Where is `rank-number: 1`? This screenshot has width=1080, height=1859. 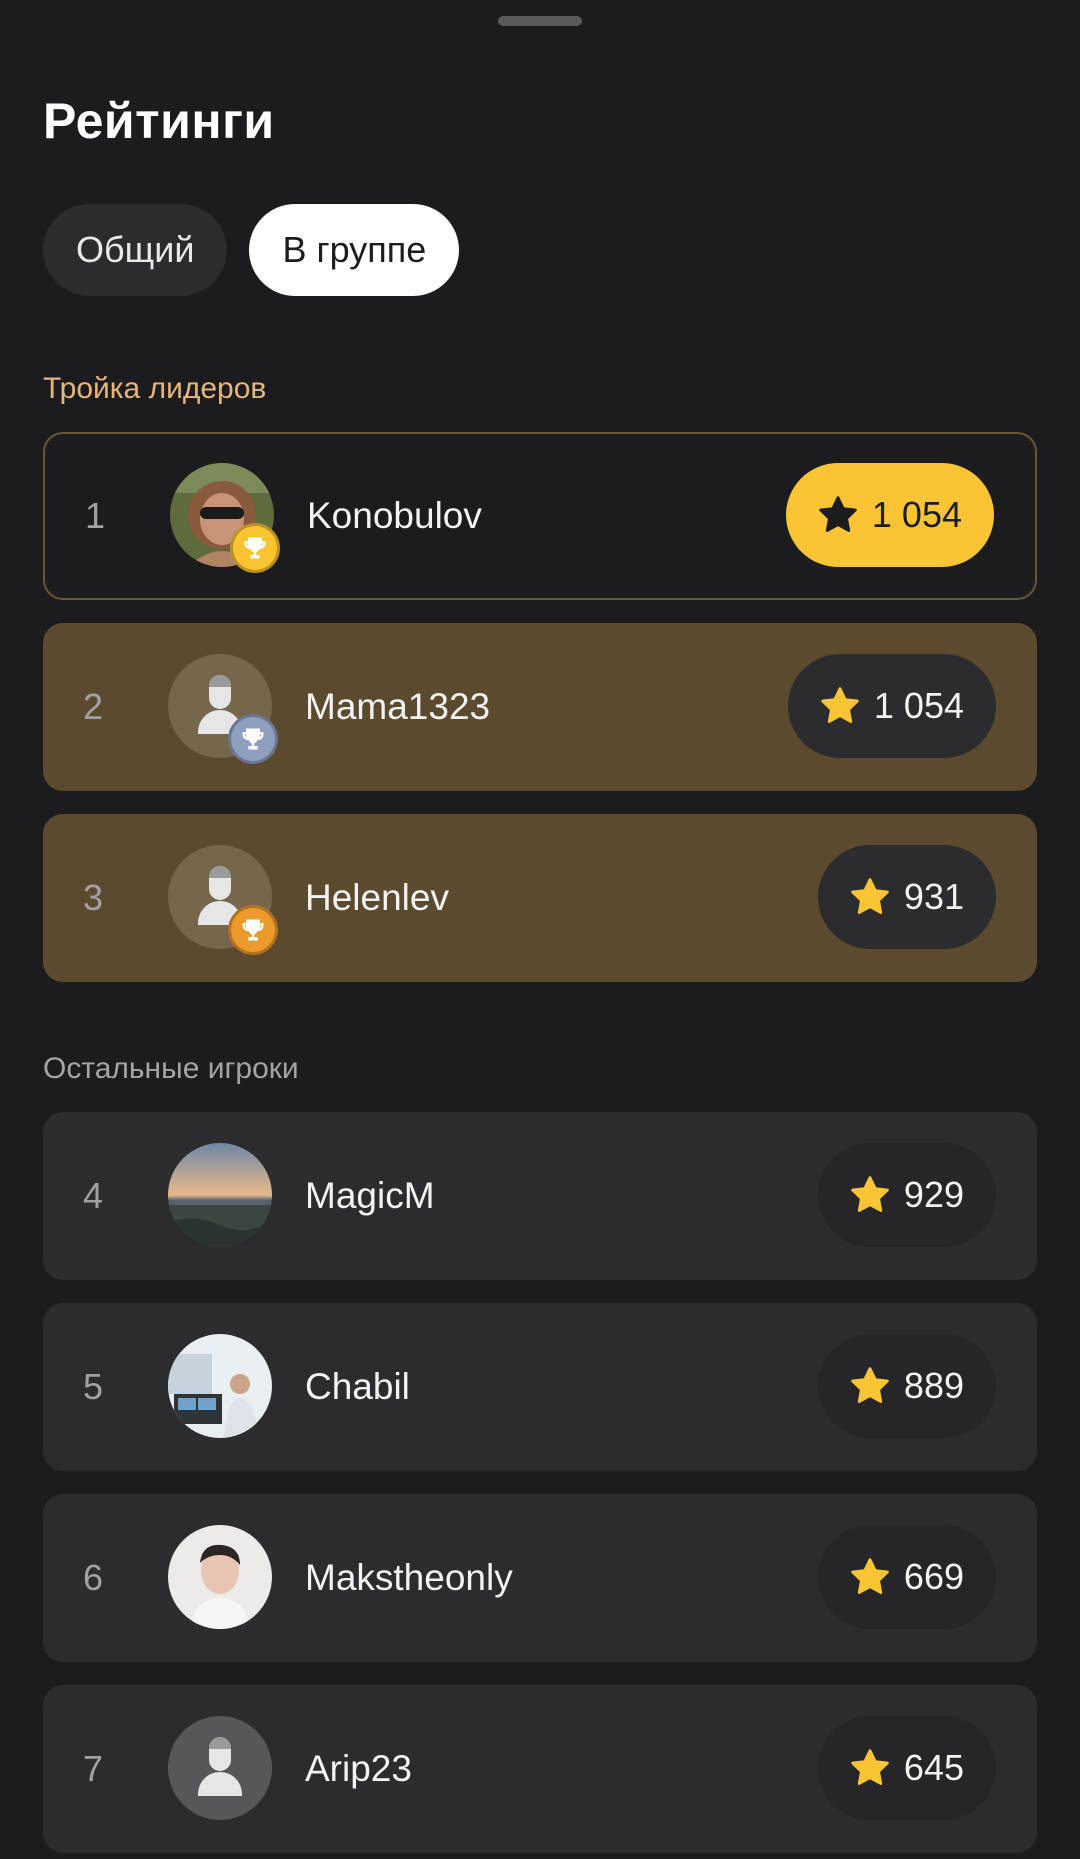
rank-number: 1 is located at coordinates (95, 515).